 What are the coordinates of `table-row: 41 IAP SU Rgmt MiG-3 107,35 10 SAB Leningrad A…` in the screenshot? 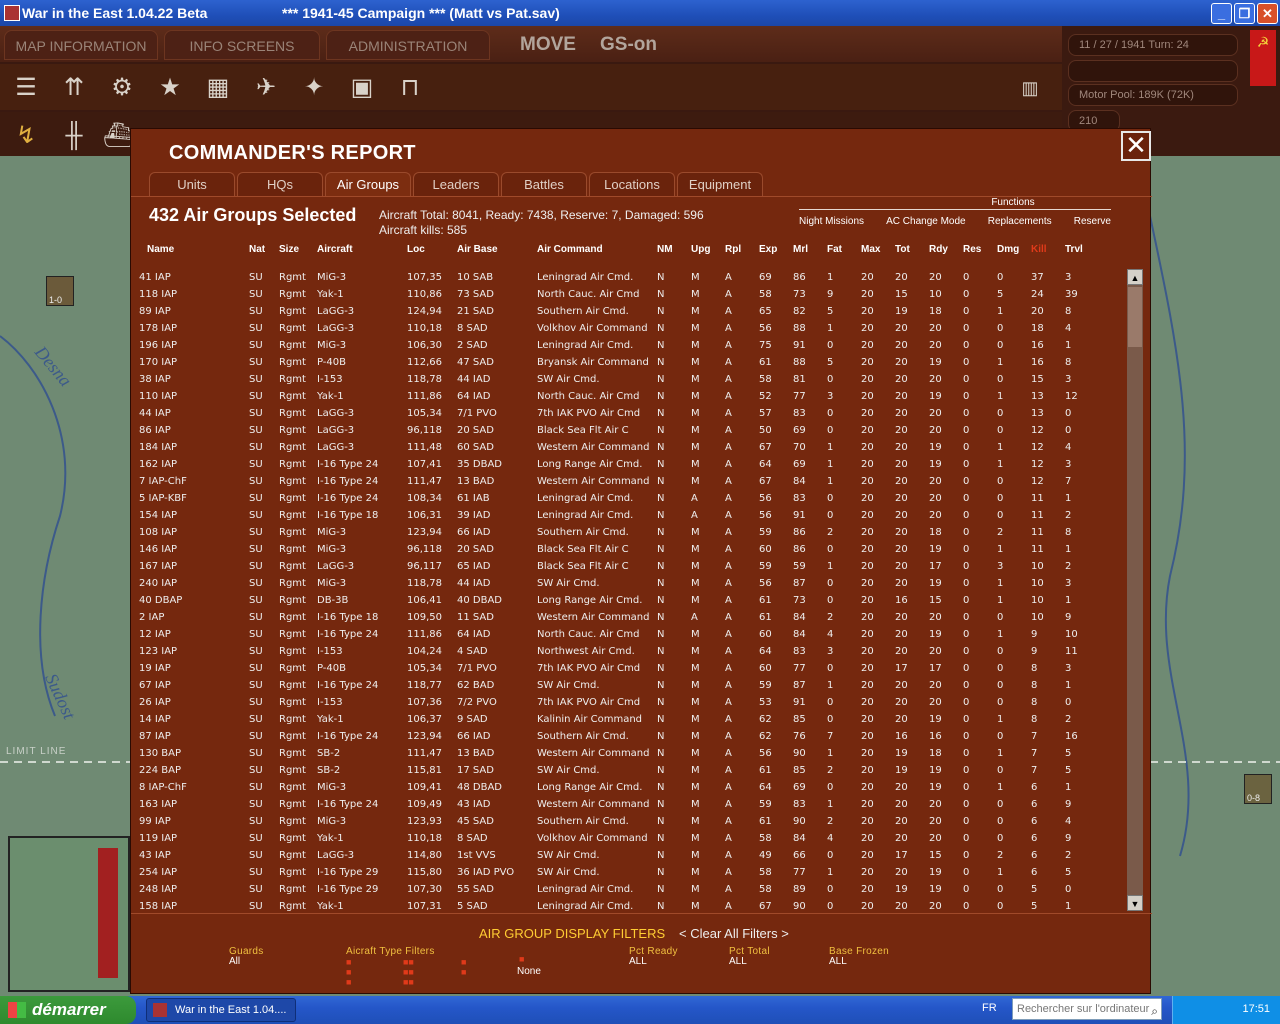 It's located at (617, 277).